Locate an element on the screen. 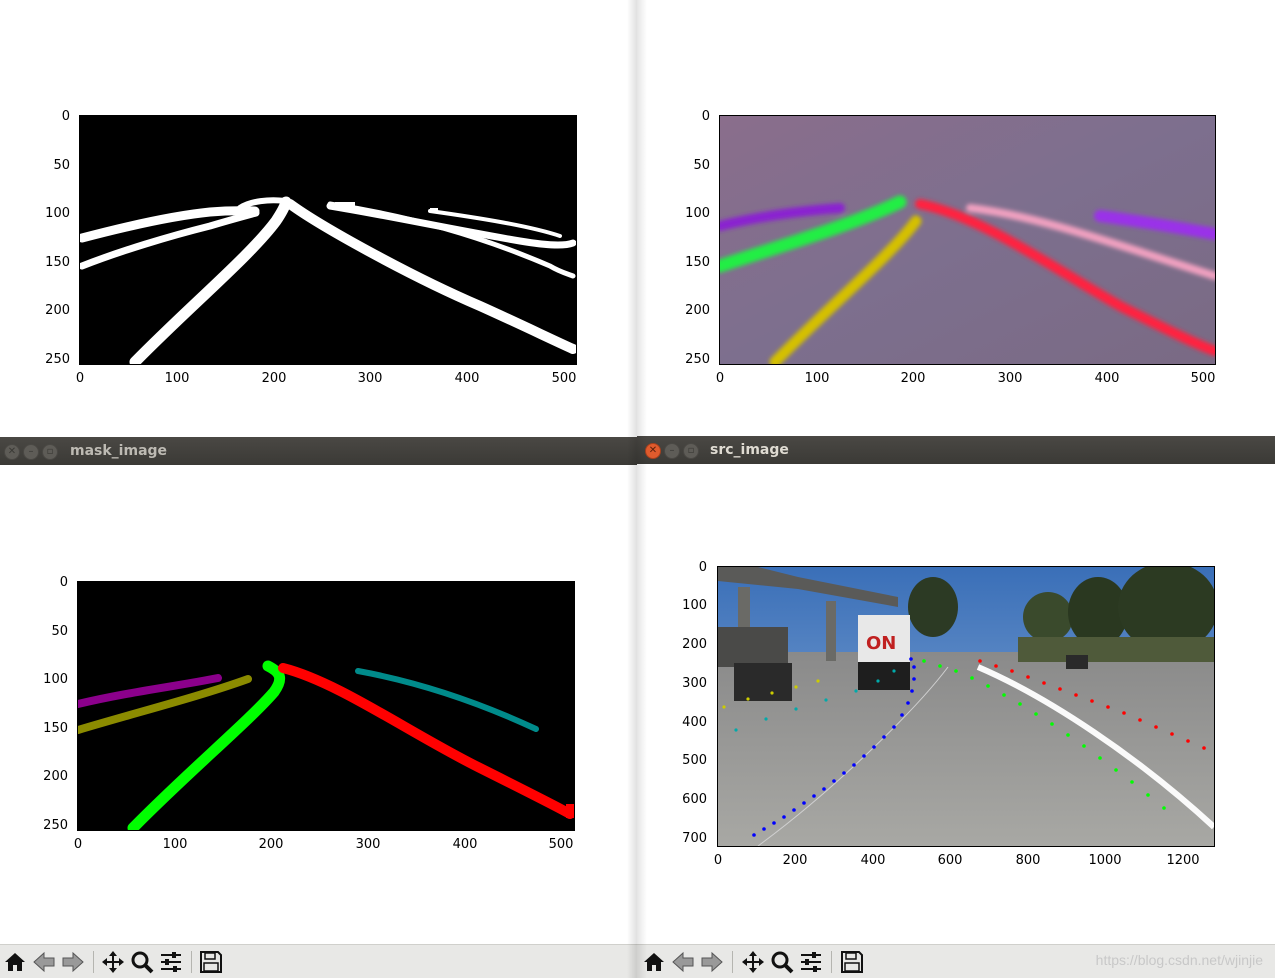 This screenshot has height=978, width=1275. forward-icon is located at coordinates (73, 962).